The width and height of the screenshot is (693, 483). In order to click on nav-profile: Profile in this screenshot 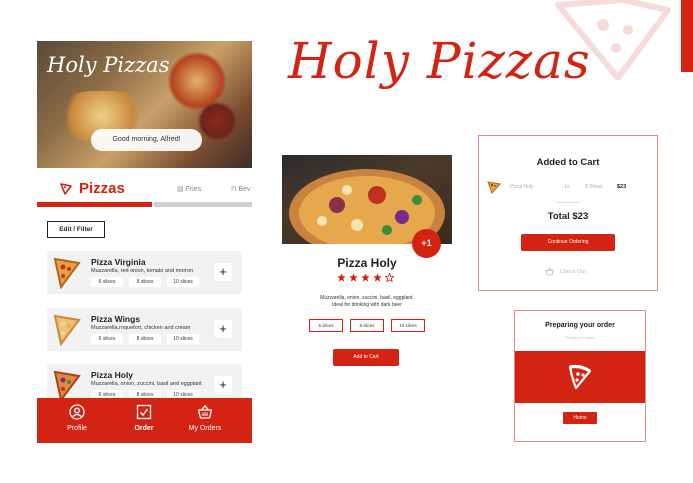, I will do `click(77, 418)`.